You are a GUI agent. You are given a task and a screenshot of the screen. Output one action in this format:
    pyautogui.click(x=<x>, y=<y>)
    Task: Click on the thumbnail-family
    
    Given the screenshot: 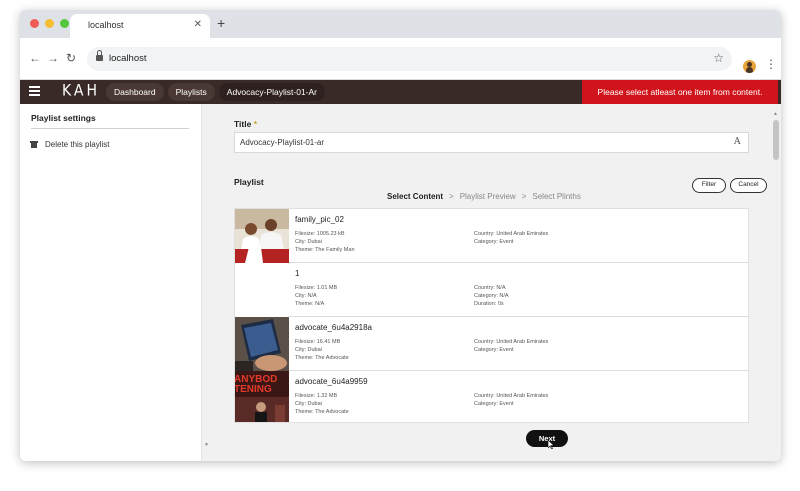 What is the action you would take?
    pyautogui.click(x=262, y=236)
    